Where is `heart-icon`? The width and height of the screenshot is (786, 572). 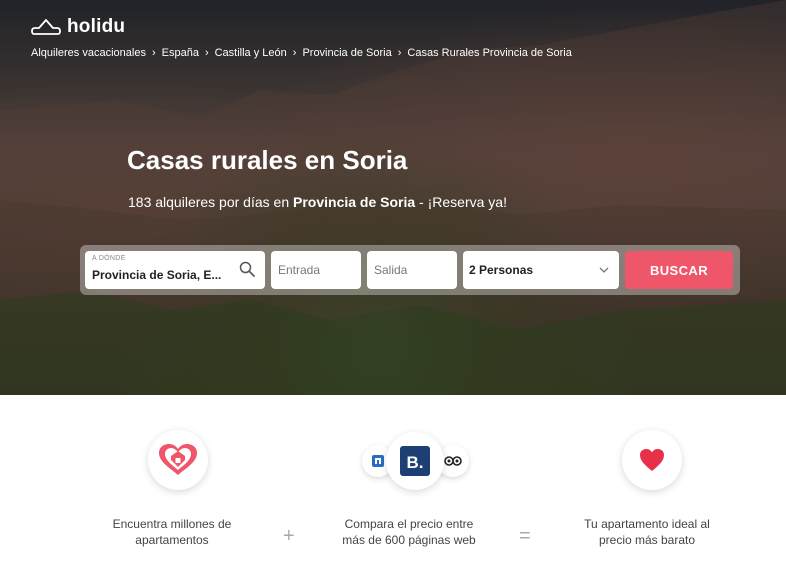 heart-icon is located at coordinates (652, 460).